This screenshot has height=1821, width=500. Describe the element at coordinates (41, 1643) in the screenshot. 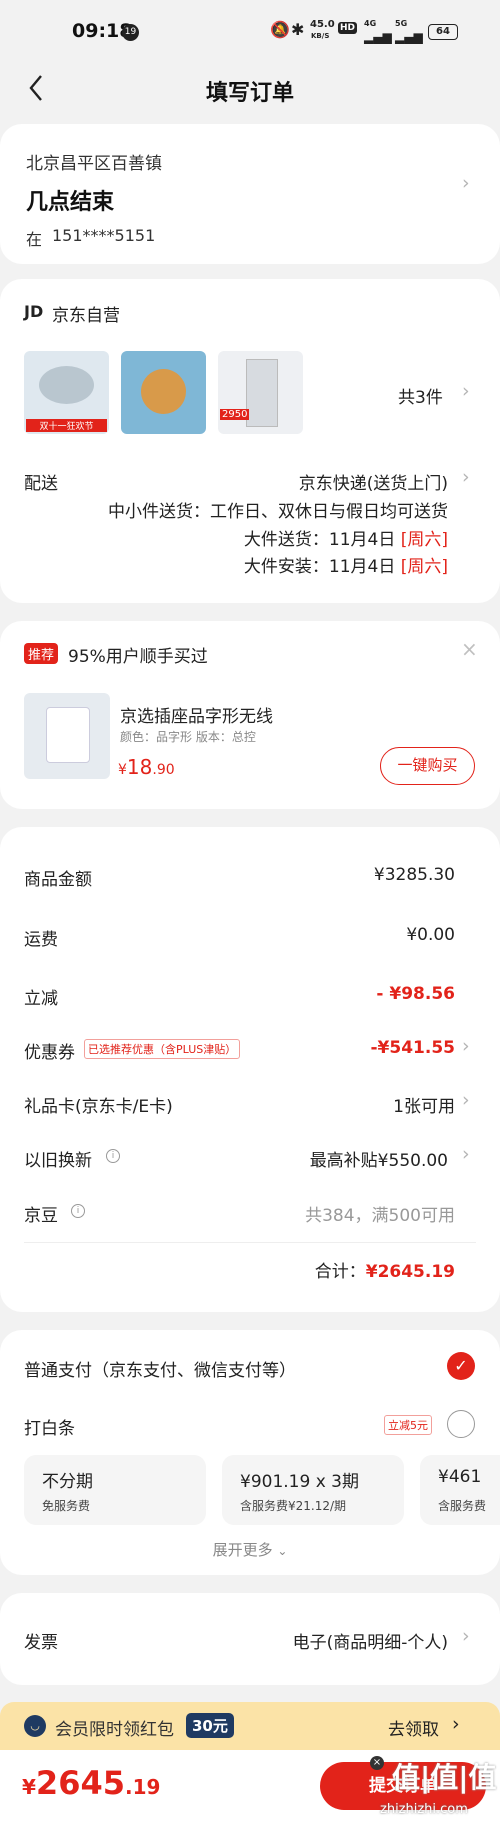

I see `invoice-label: 发票` at that location.